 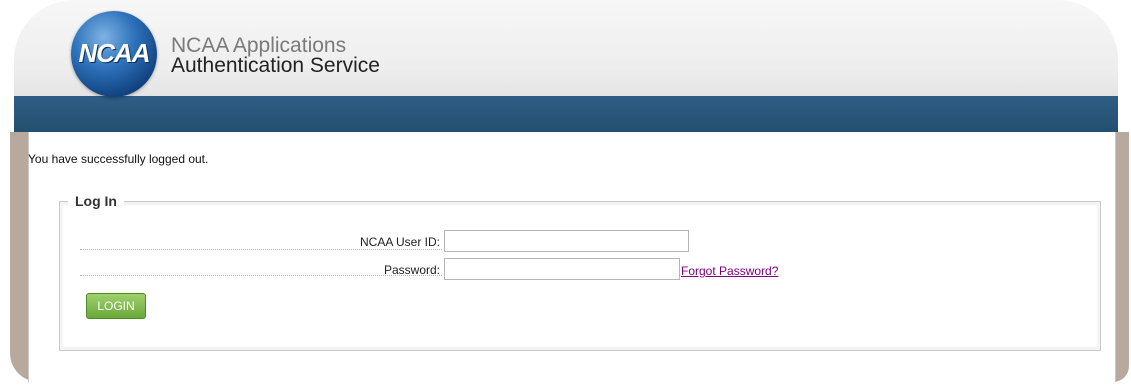 I want to click on app-subtitle: Authentication Service, so click(x=275, y=65).